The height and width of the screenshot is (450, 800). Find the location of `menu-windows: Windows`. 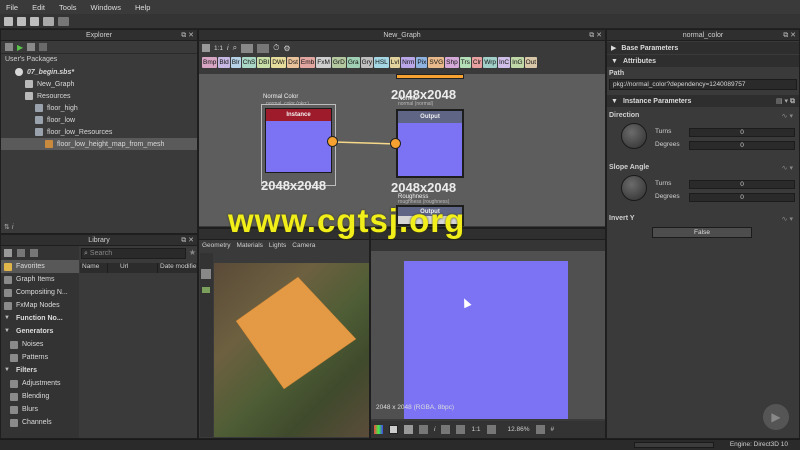

menu-windows: Windows is located at coordinates (106, 7).